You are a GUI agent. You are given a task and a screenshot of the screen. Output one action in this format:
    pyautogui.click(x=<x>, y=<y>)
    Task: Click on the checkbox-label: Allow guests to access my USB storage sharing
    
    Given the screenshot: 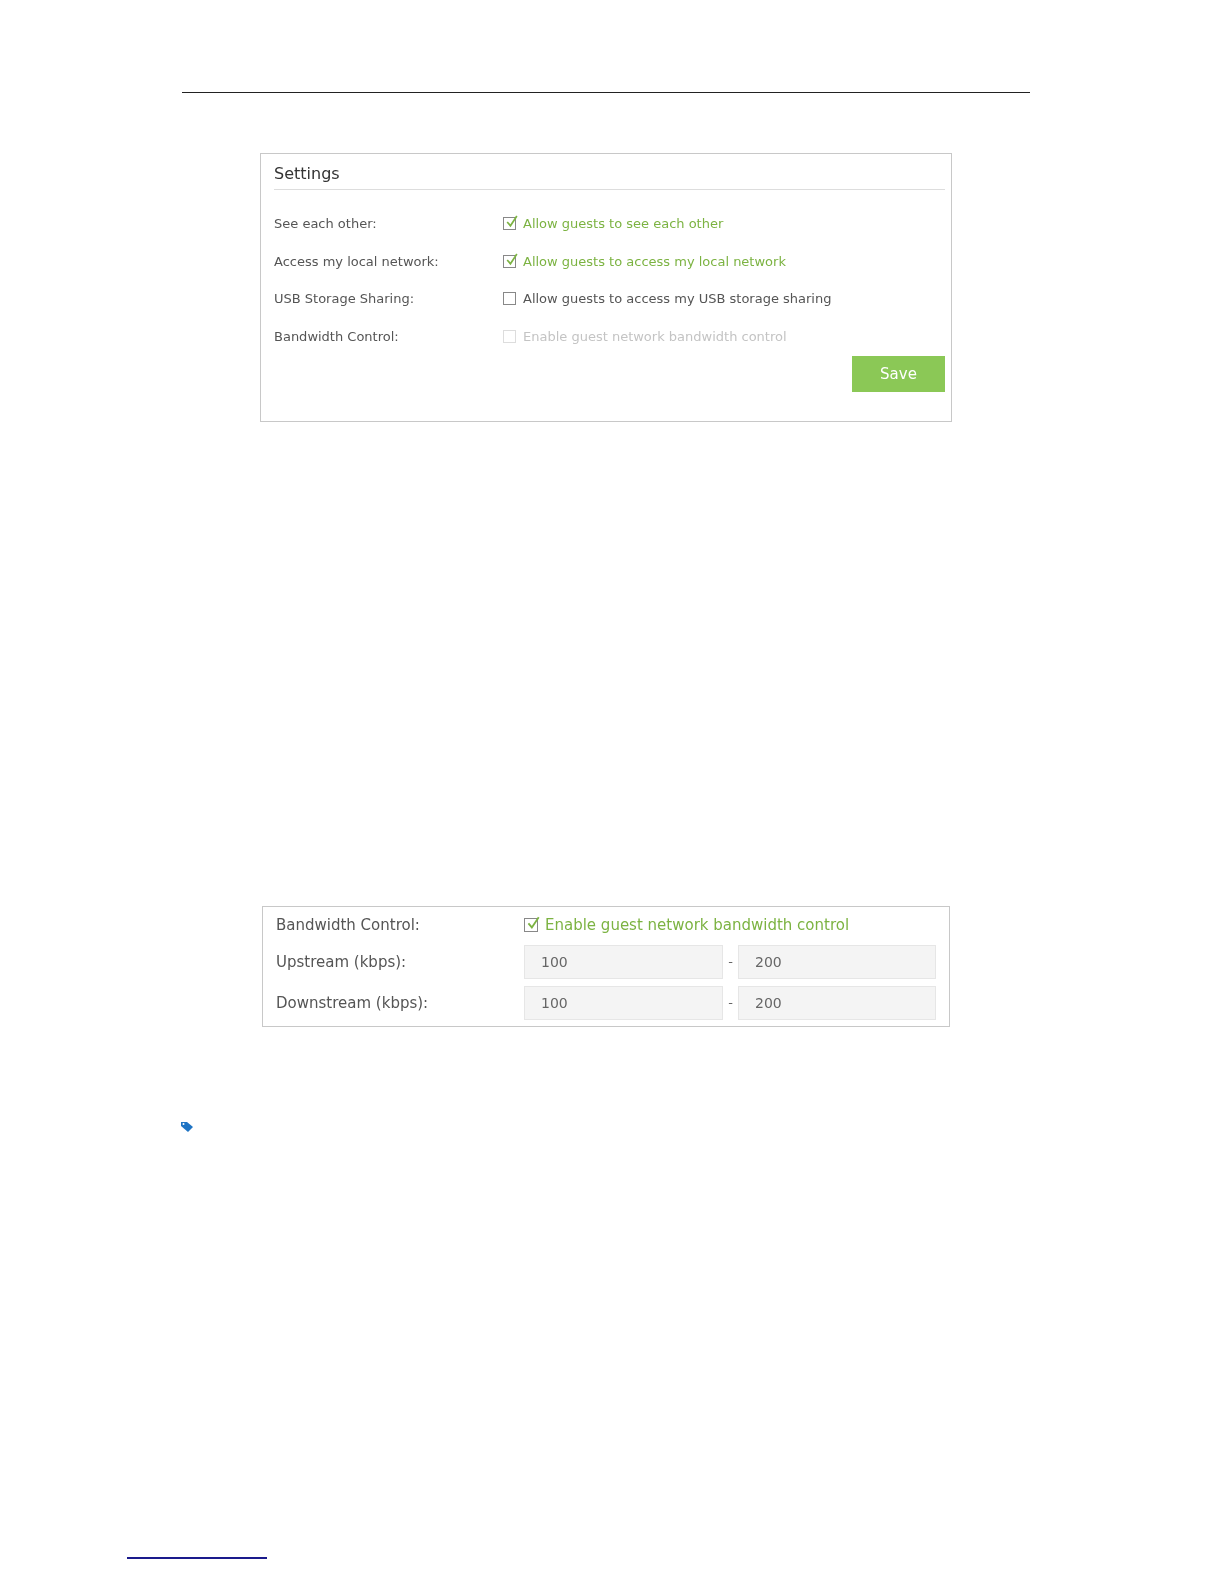 What is the action you would take?
    pyautogui.click(x=677, y=299)
    